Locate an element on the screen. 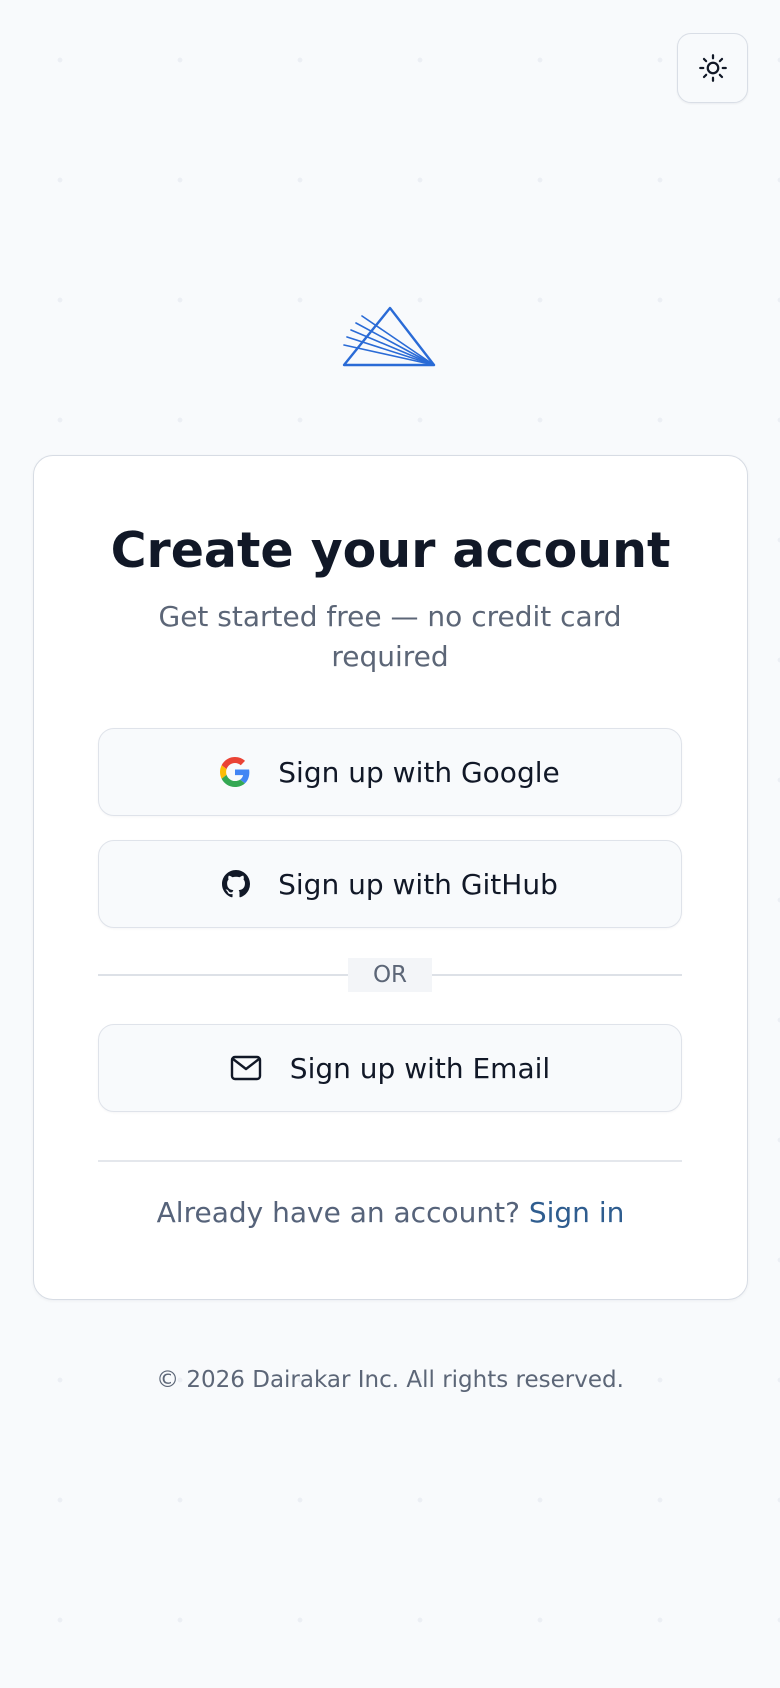  card-separator is located at coordinates (390, 1161).